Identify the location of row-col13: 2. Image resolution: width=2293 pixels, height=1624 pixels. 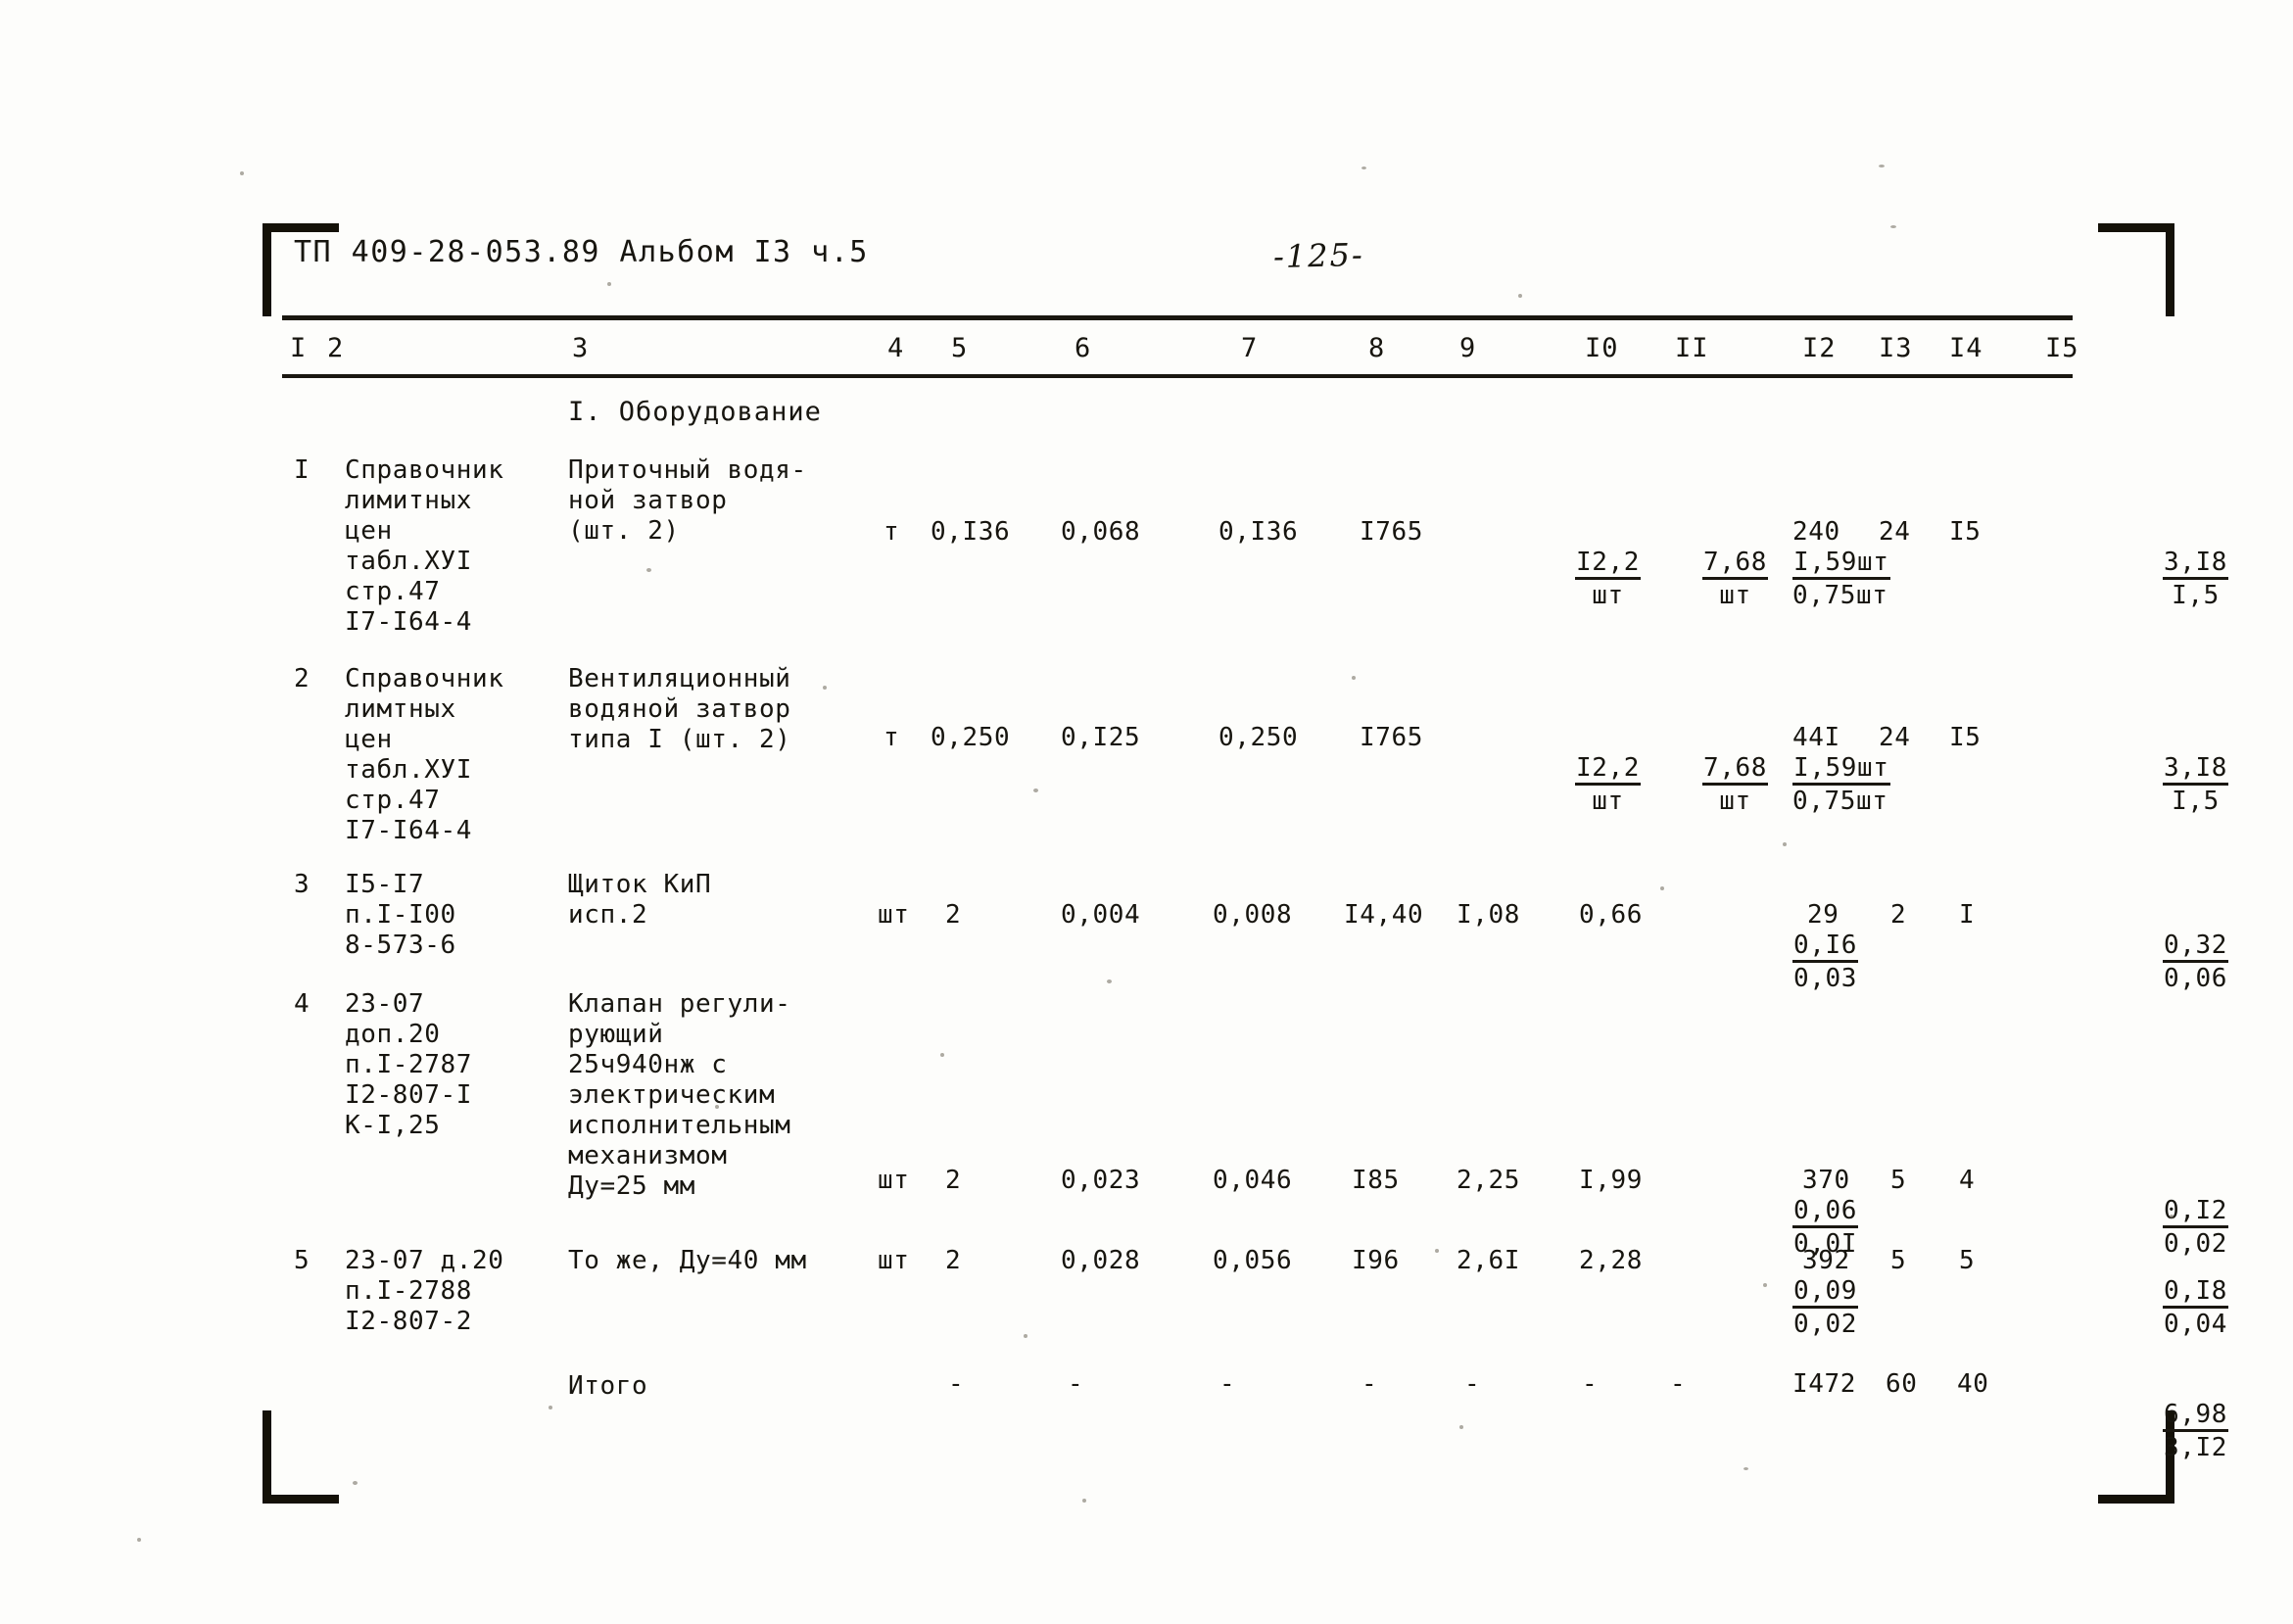
(1898, 915).